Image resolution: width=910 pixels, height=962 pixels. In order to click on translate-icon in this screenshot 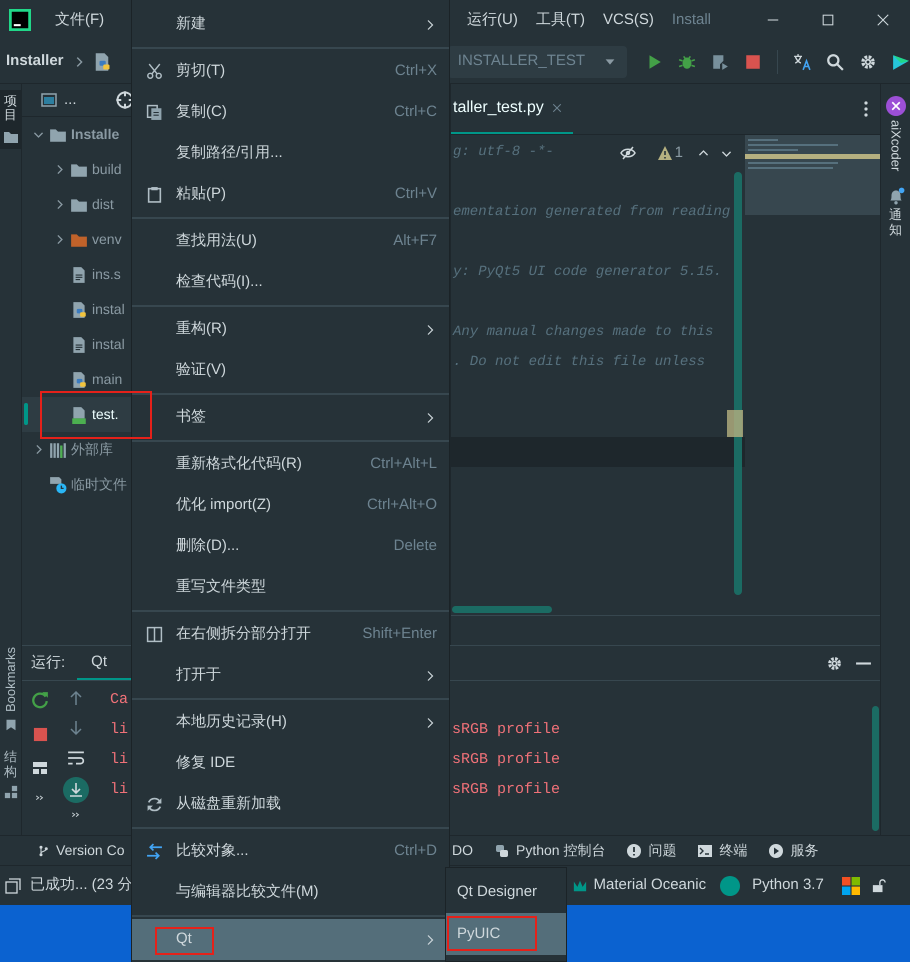, I will do `click(802, 61)`.